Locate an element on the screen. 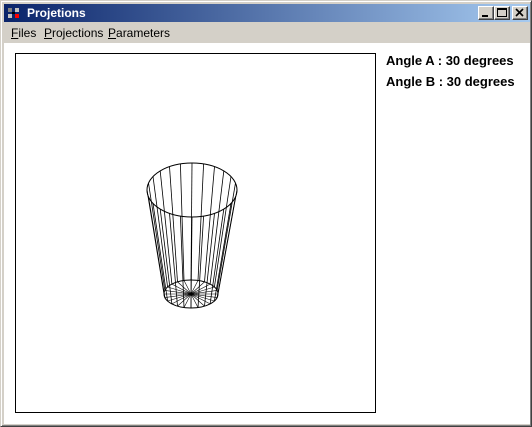 The width and height of the screenshot is (532, 427). minimize-button is located at coordinates (486, 13).